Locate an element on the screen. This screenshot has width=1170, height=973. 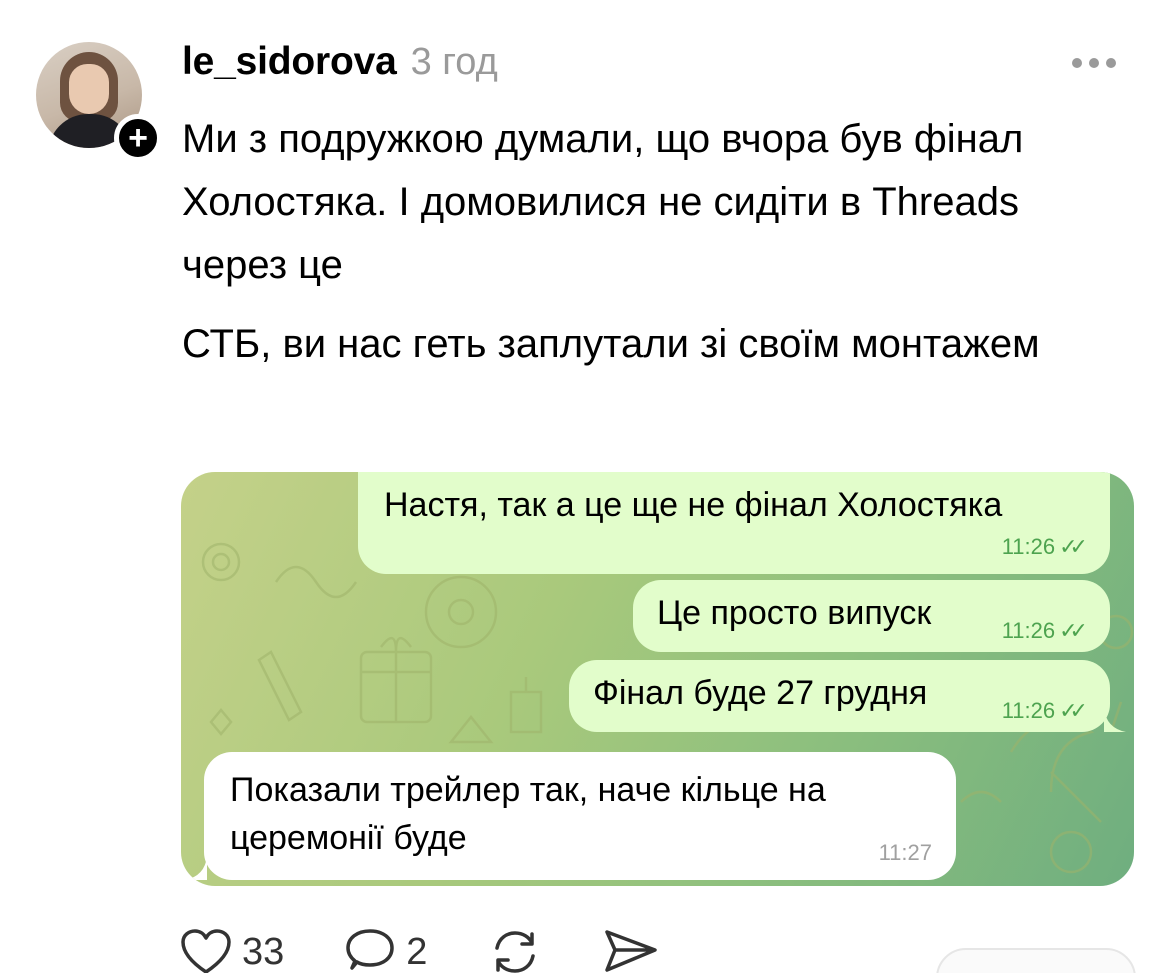
message-meta: 11:27 is located at coordinates (905, 853).